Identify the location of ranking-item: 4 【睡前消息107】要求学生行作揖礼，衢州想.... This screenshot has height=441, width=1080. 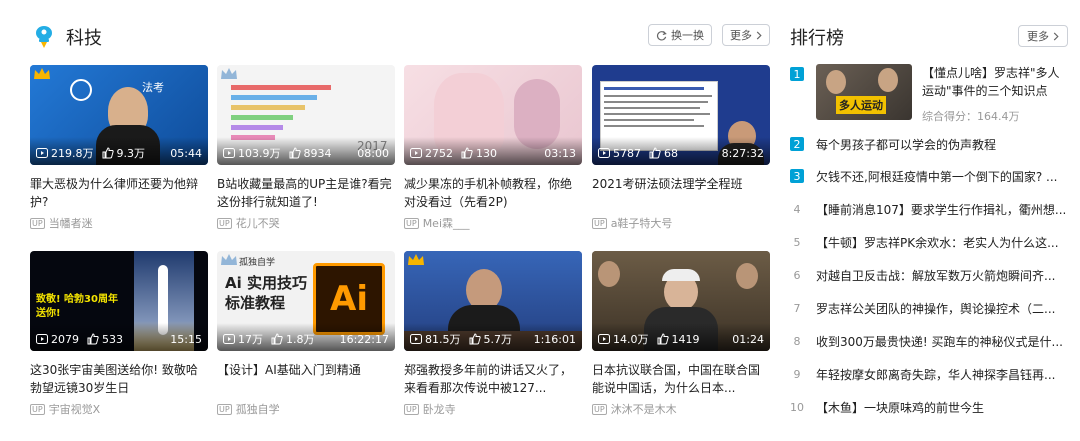
(930, 209).